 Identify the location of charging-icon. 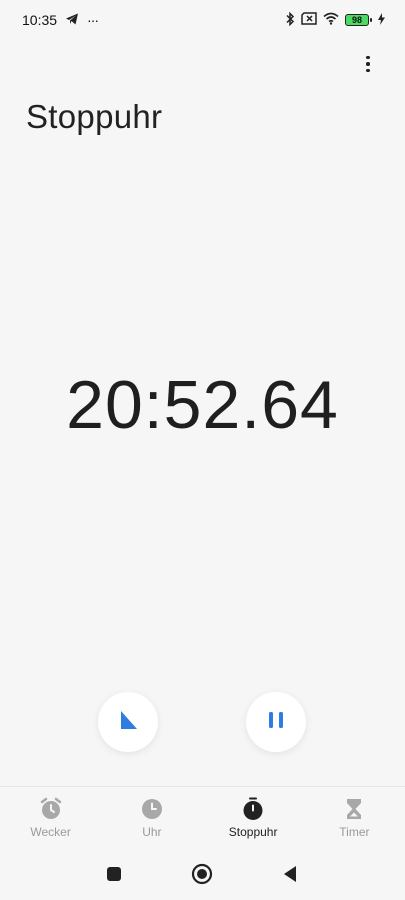
(381, 20).